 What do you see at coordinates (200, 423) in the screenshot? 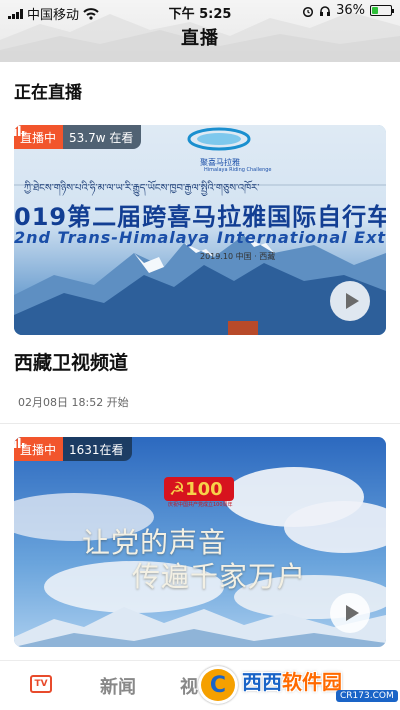
I see `divider` at bounding box center [200, 423].